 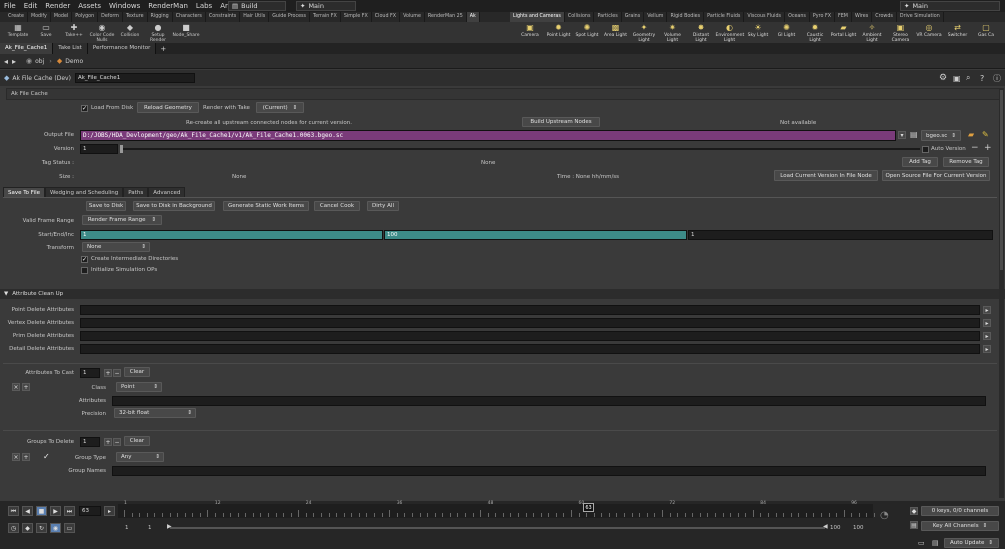 What do you see at coordinates (936, 175) in the screenshot?
I see `open-source-file-button: Open Source File For Current Version` at bounding box center [936, 175].